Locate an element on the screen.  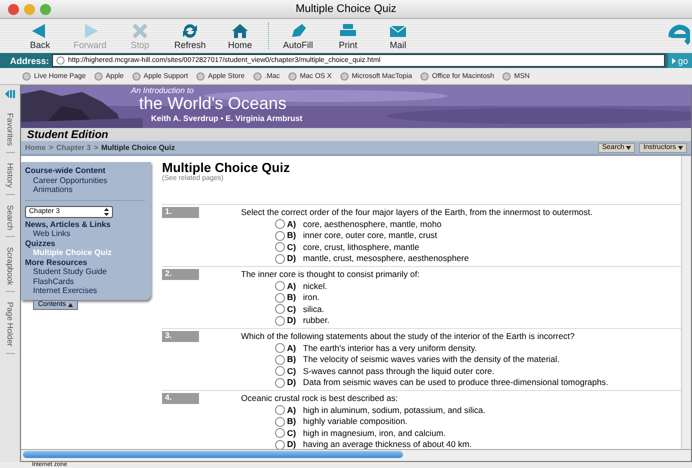
option-text: core, aesthenosphere, mantle, moho is located at coordinates (372, 224).